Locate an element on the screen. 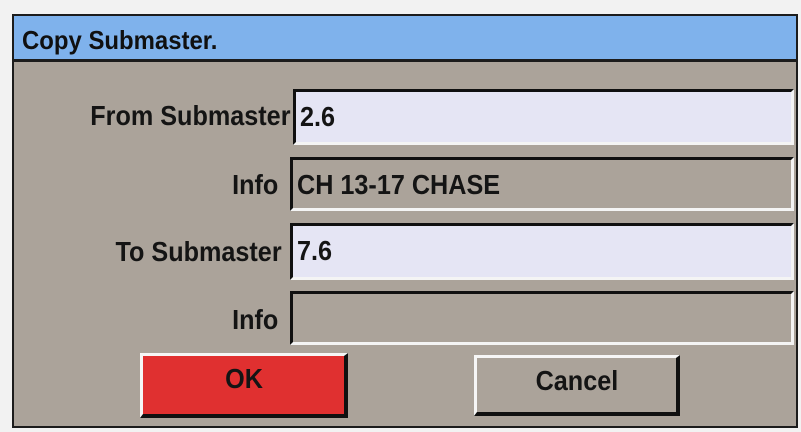 The height and width of the screenshot is (432, 801). from-submaster-label: From Submaster is located at coordinates (189, 115).